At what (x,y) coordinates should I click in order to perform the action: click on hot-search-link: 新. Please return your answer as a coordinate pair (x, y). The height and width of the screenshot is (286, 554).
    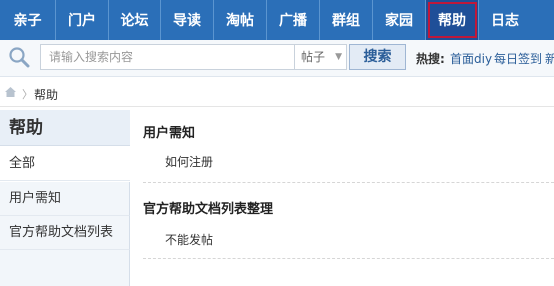
    Looking at the image, I should click on (549, 58).